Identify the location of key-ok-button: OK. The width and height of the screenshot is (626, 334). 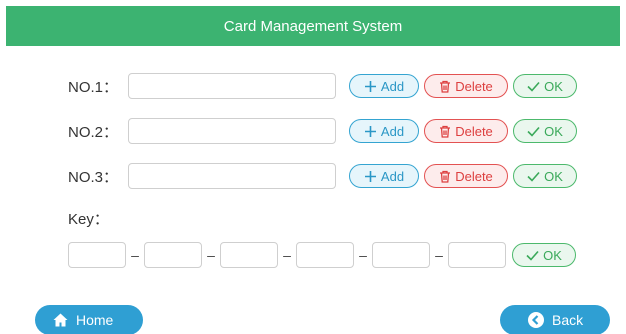
(544, 255).